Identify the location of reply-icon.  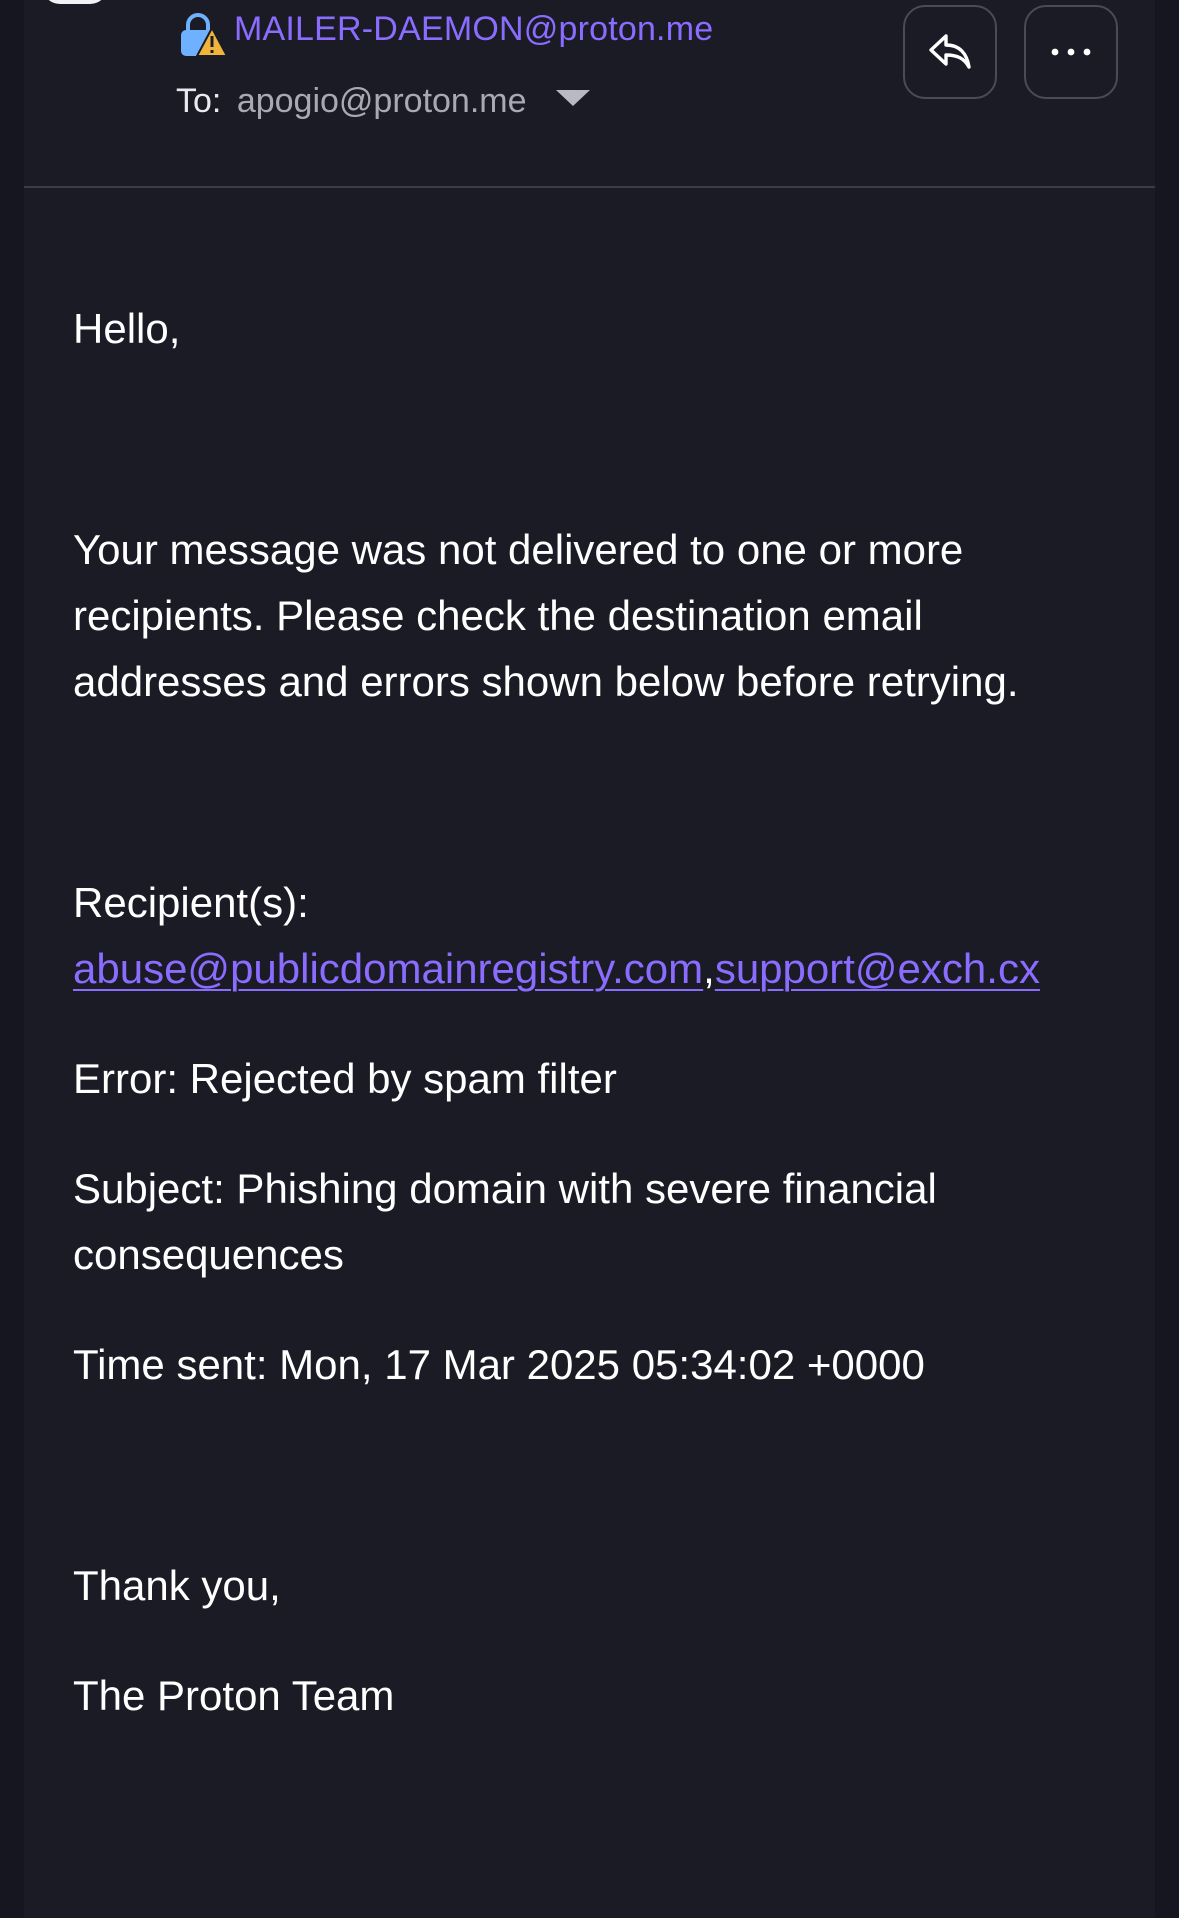
(950, 51).